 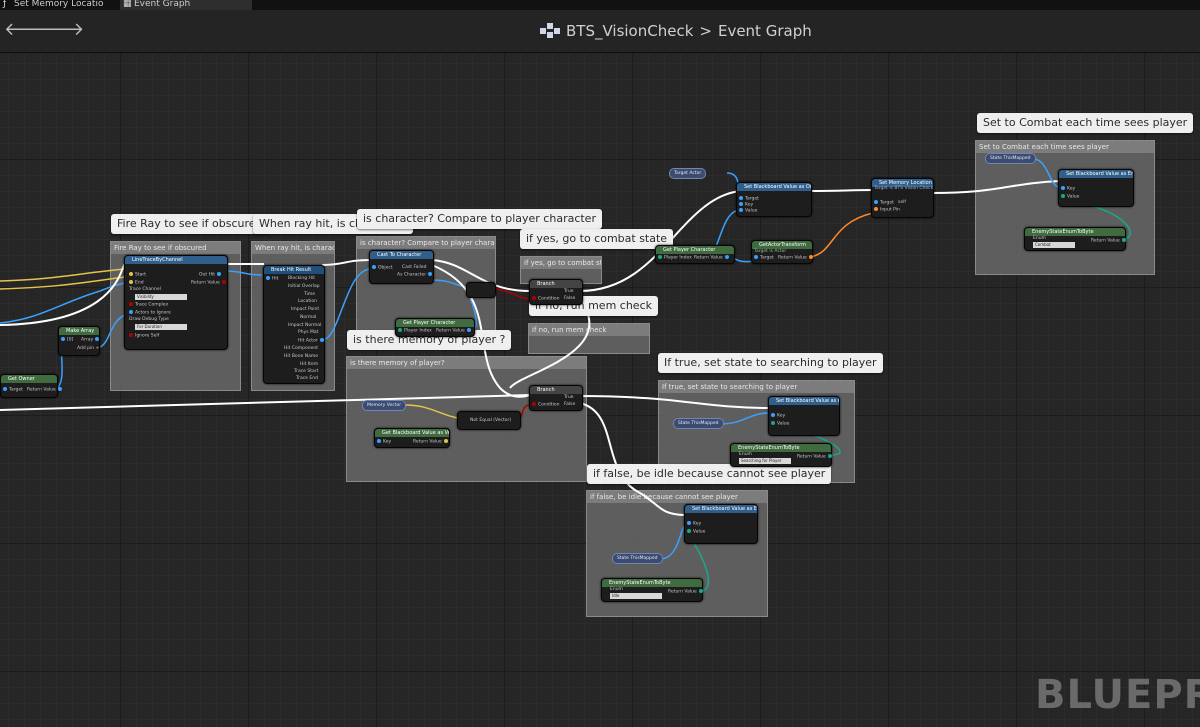 I want to click on tab-set-memory-location: ƒ Set Memory Locatio, so click(x=58, y=5).